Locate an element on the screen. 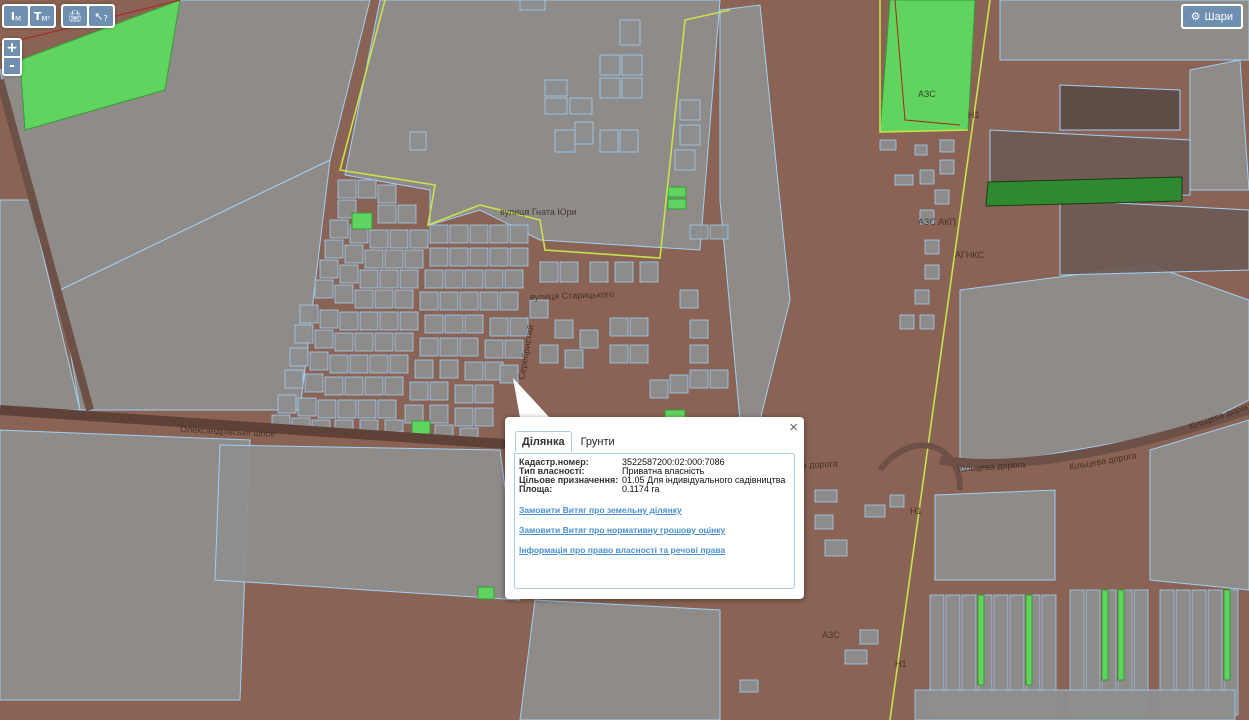 The width and height of the screenshot is (1249, 720). tools-toolbar: 🖨 ↖ ? is located at coordinates (88, 16).